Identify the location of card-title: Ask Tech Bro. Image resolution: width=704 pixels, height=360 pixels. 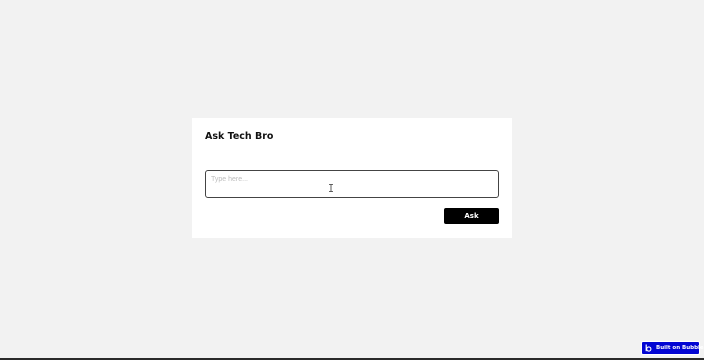
(239, 136).